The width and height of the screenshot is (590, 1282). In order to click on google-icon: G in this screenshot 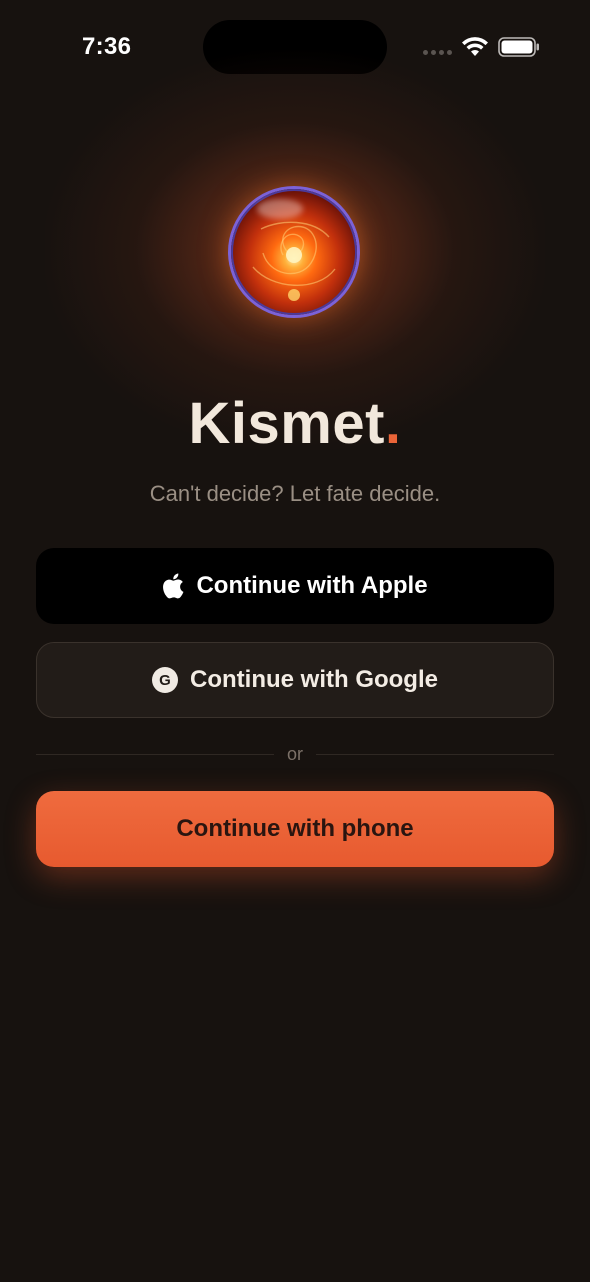, I will do `click(165, 680)`.